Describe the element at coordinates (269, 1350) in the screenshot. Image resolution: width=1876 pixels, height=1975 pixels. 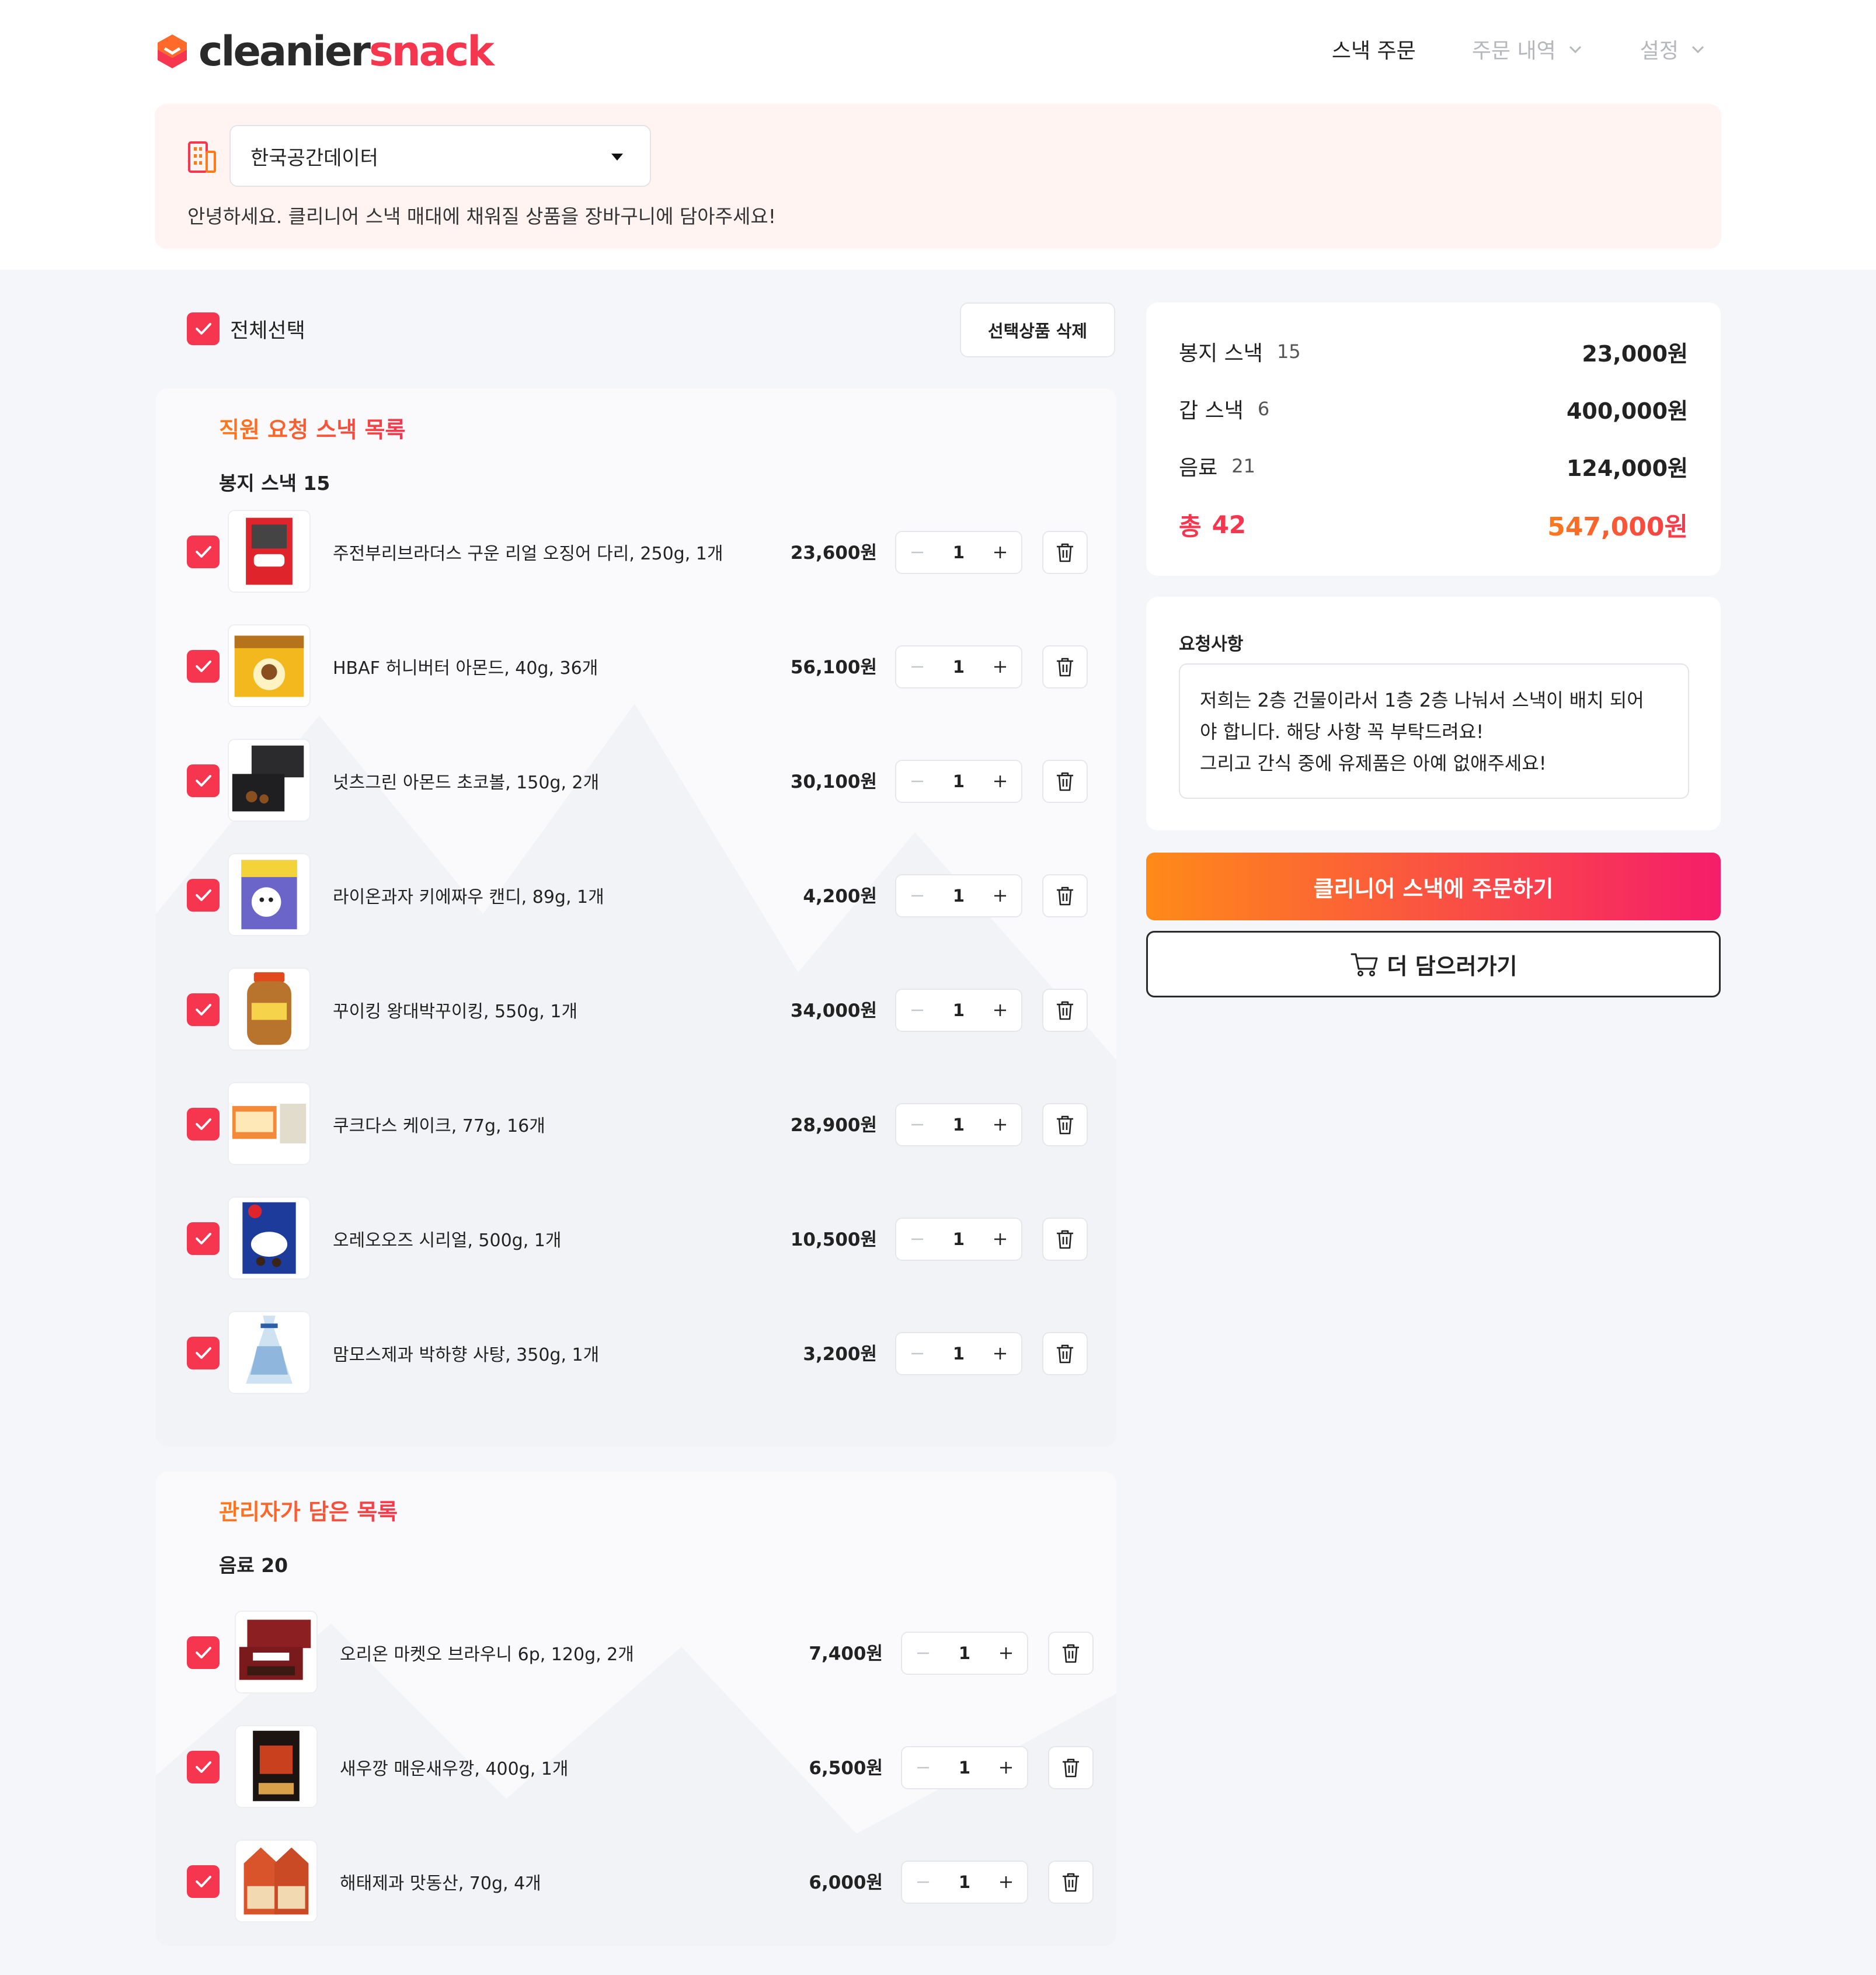
I see `mint-candy-bag-icon` at that location.